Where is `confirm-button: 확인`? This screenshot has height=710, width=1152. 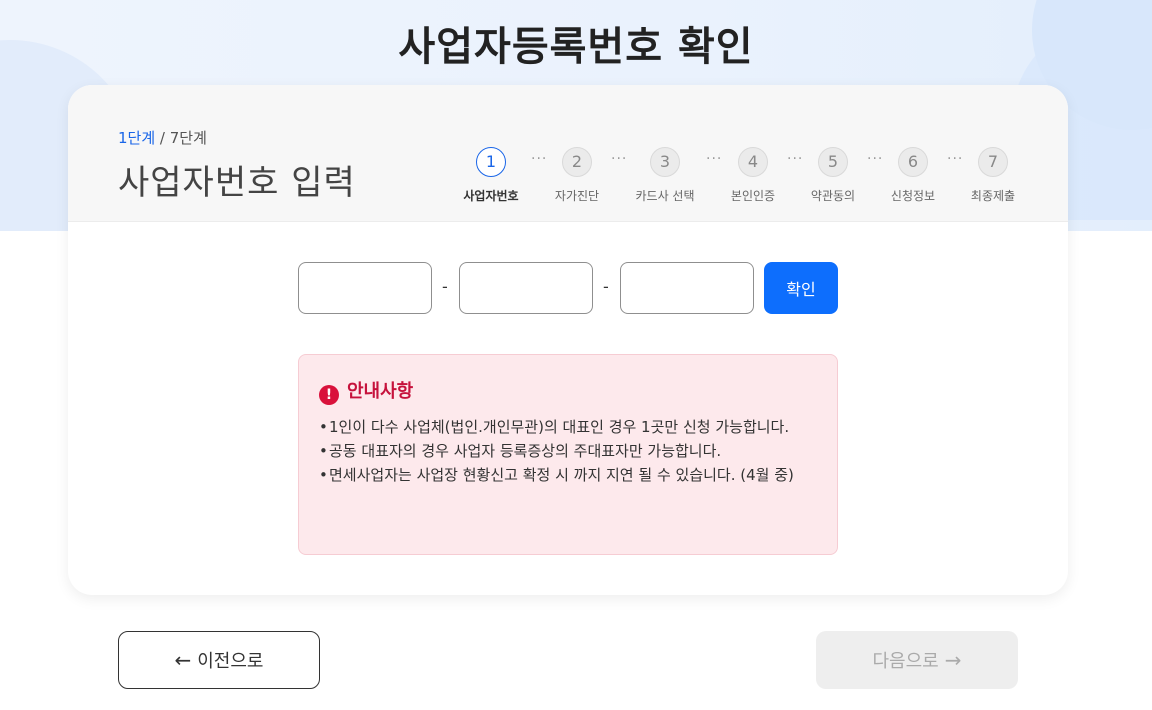
confirm-button: 확인 is located at coordinates (801, 288).